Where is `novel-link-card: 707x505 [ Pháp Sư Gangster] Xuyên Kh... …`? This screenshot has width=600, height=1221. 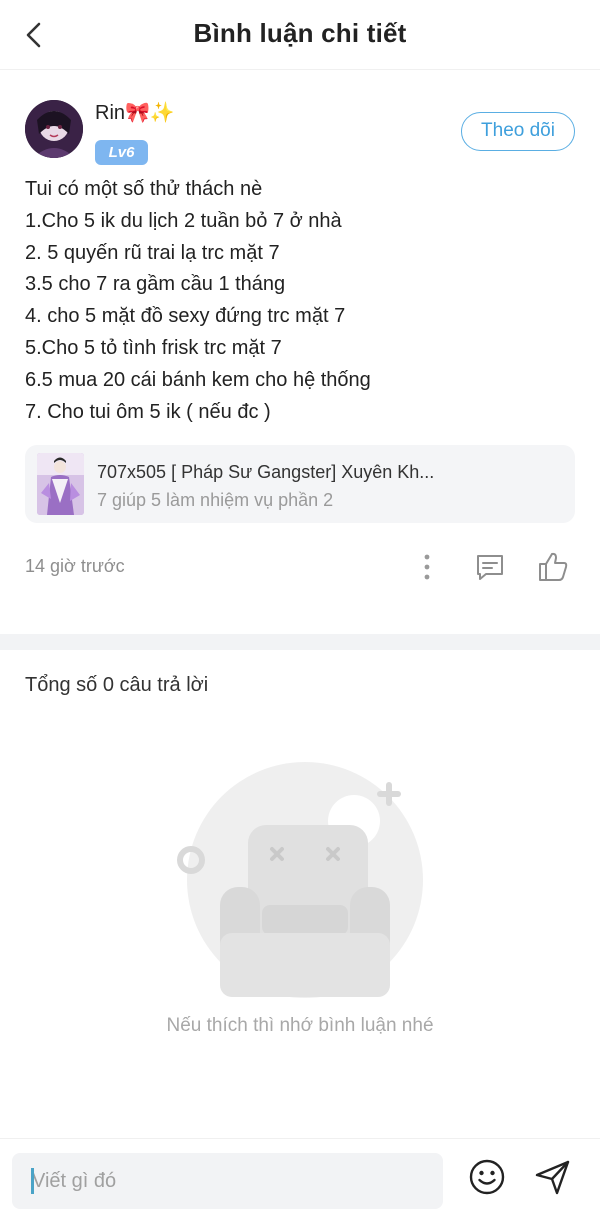
novel-link-card: 707x505 [ Pháp Sư Gangster] Xuyên Kh... … is located at coordinates (300, 484).